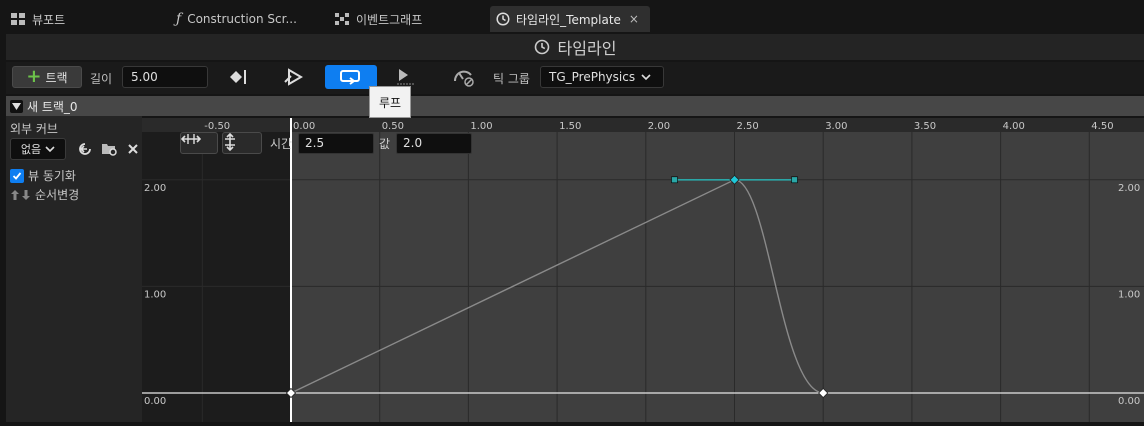 Image resolution: width=1144 pixels, height=426 pixels. What do you see at coordinates (1014, 126) in the screenshot?
I see `x-tick-label: 4.00` at bounding box center [1014, 126].